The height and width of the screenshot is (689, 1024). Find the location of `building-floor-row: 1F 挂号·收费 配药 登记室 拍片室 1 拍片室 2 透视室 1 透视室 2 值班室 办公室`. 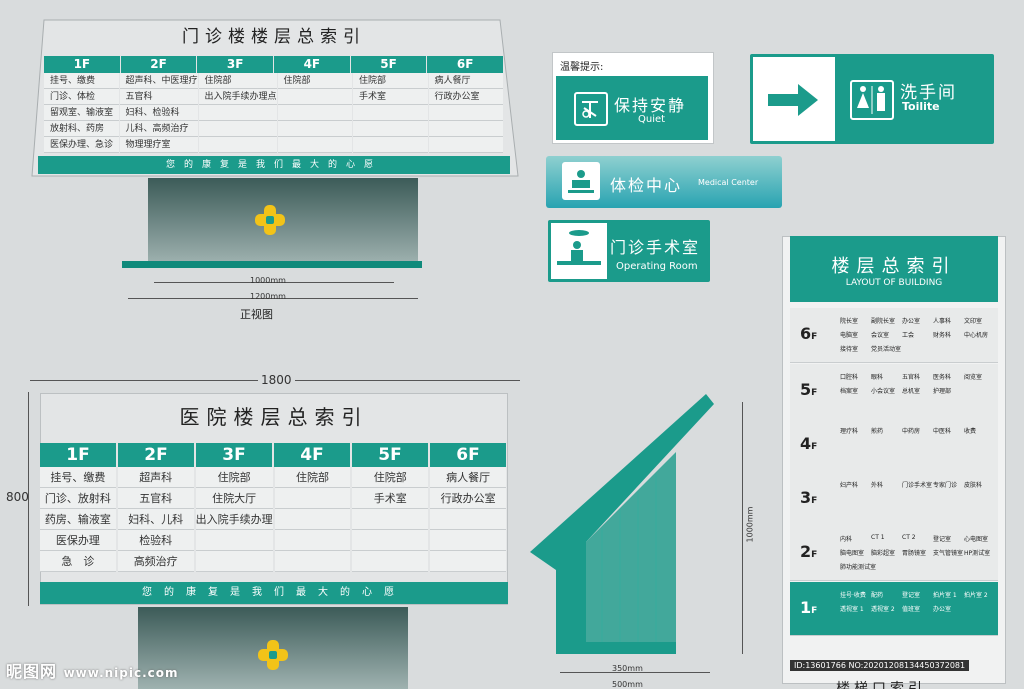

building-floor-row: 1F 挂号·收费 配药 登记室 拍片室 1 拍片室 2 透视室 1 透视室 2 值班室 办公室 is located at coordinates (894, 609).